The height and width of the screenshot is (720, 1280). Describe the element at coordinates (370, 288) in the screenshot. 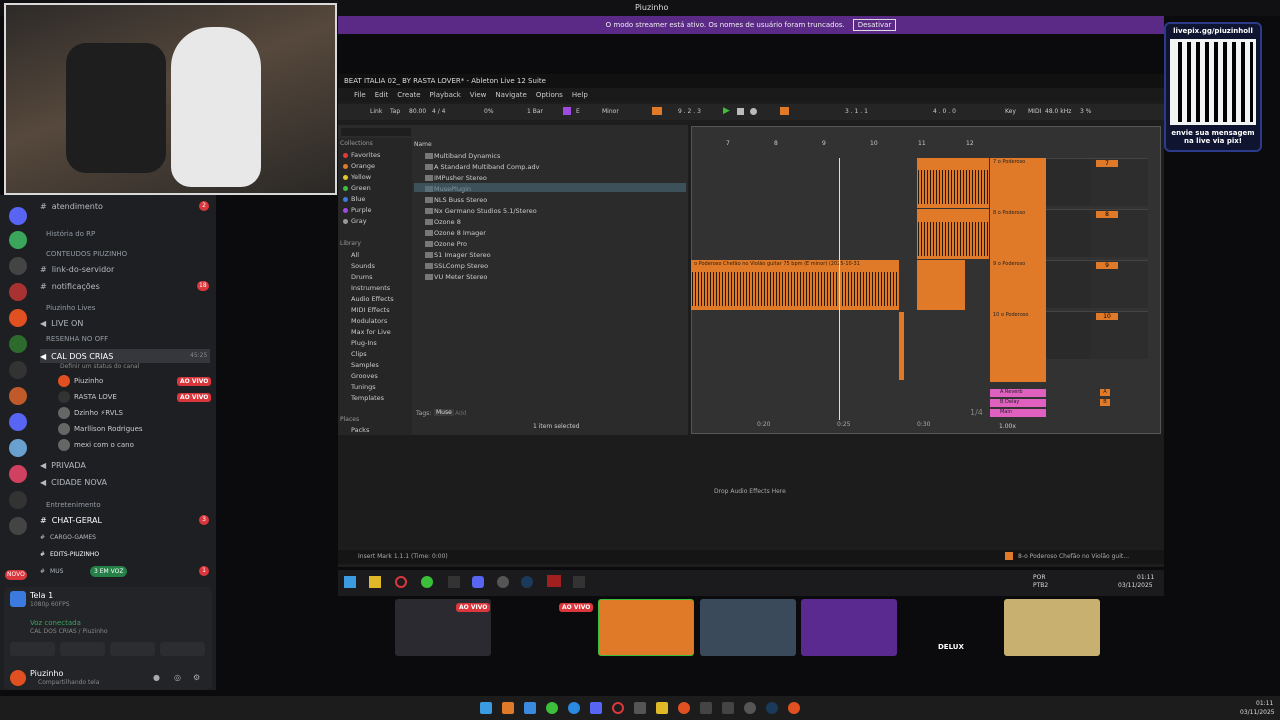

I see `library-item: Instruments` at that location.